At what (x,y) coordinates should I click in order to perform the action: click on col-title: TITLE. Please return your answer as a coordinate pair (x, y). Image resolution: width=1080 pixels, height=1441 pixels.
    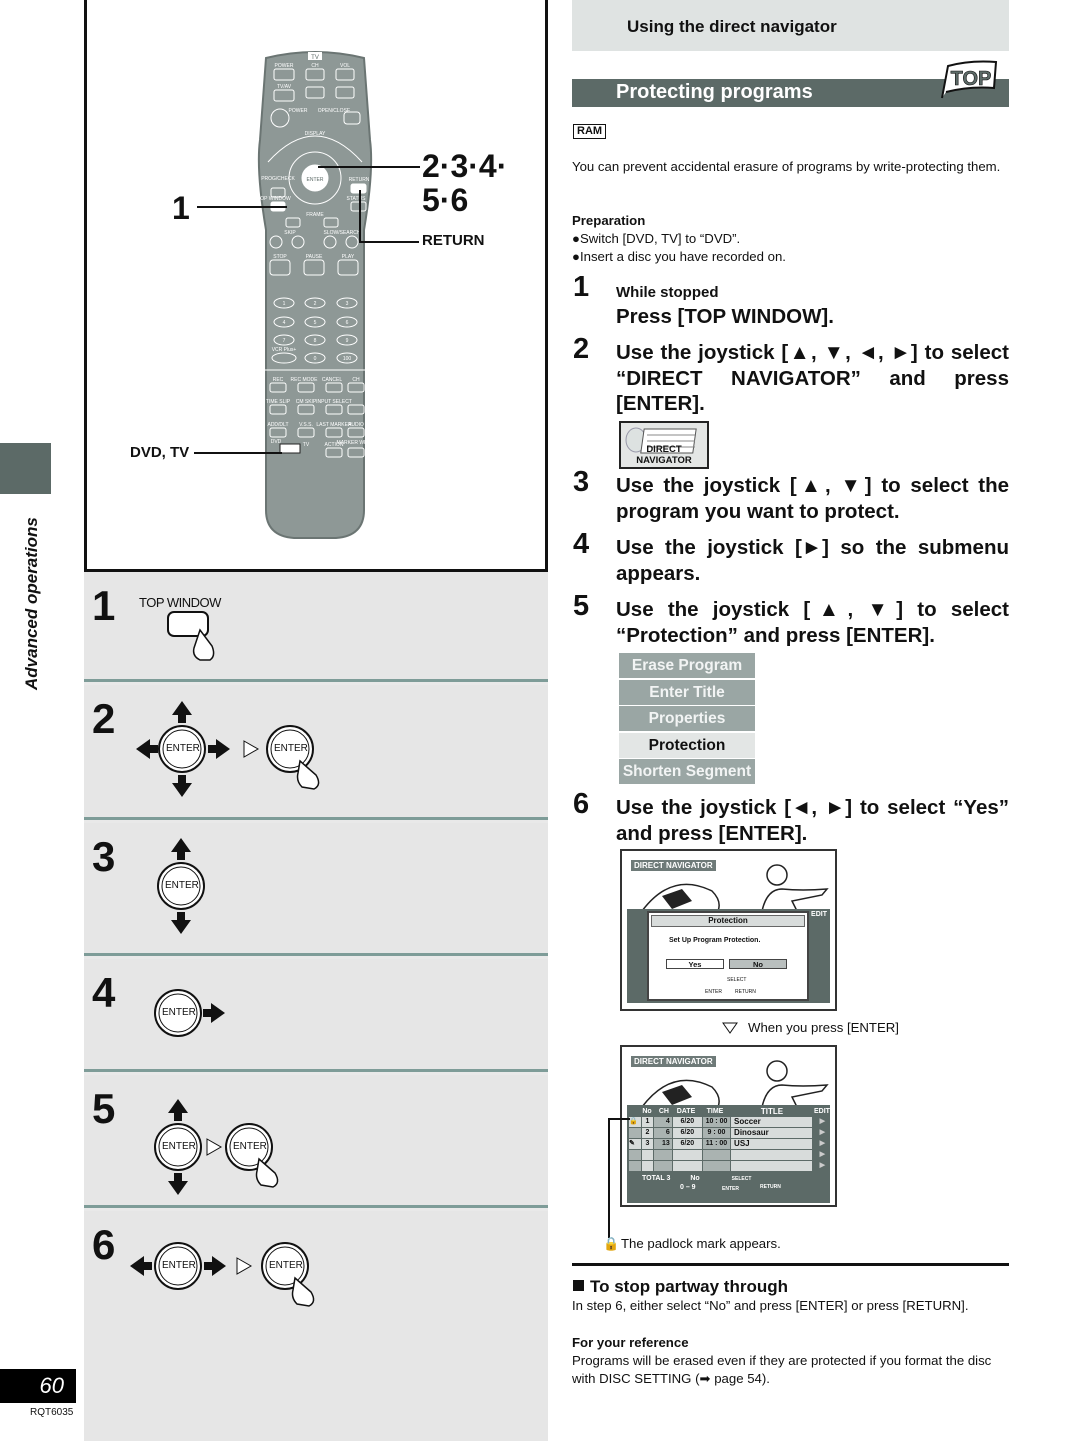
    Looking at the image, I should click on (772, 1111).